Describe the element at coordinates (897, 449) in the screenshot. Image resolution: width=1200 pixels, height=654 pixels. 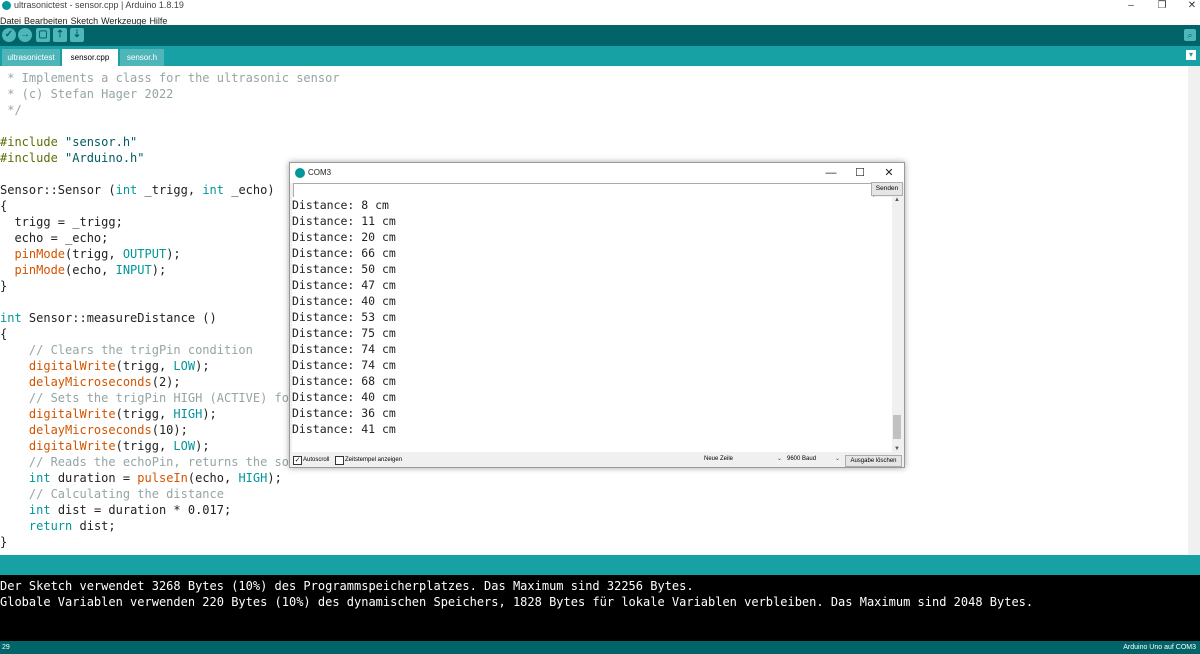
I see `scroll-down-icon: ▼` at that location.